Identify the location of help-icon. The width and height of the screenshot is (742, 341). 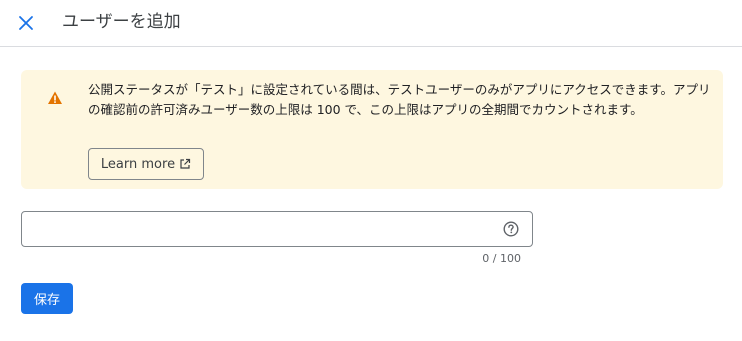
(511, 229).